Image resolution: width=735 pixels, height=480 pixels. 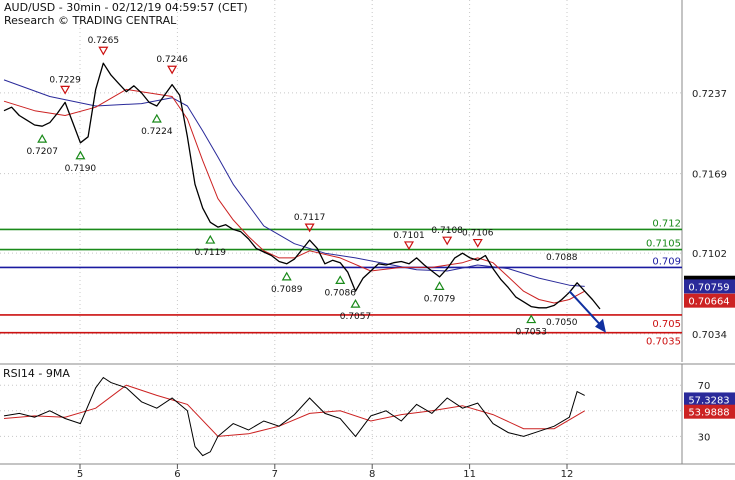 I want to click on rsi-tags: 57.328353.9888, so click(x=709, y=405).